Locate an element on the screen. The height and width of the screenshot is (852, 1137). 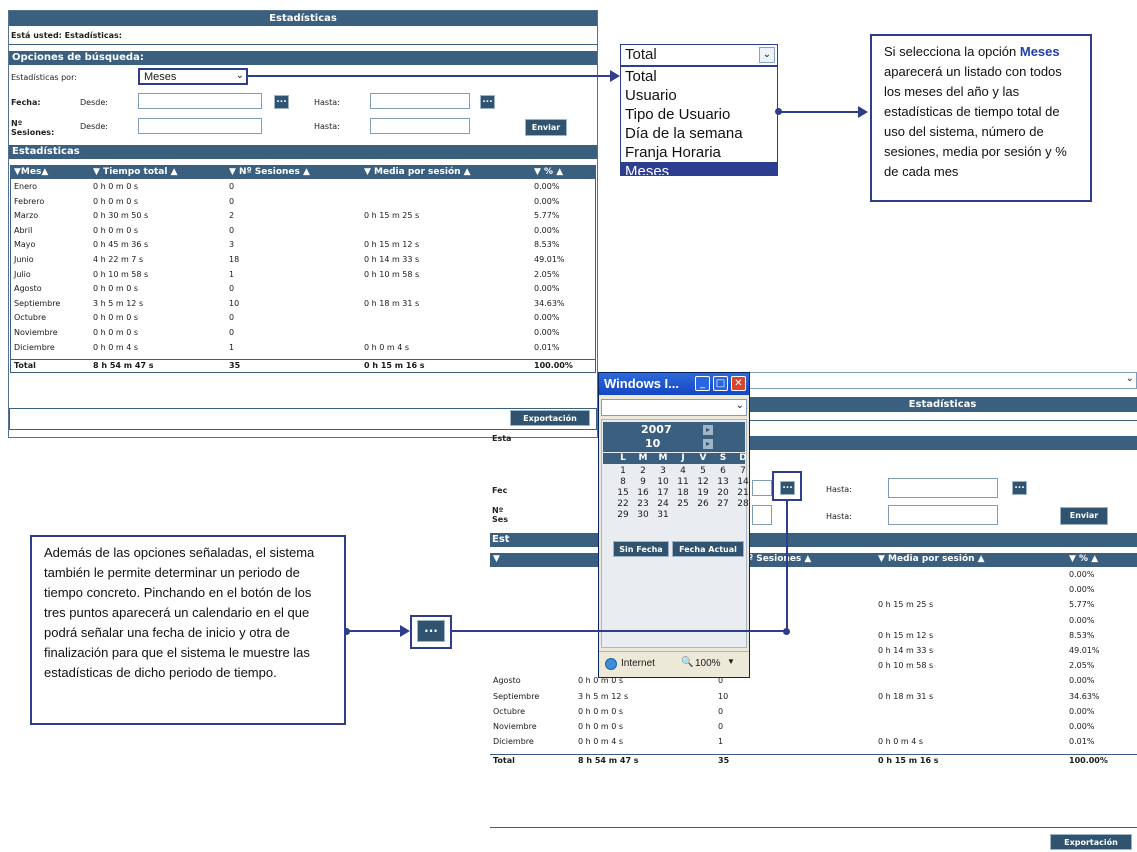
breadcrumb: Está usted: Estadísticas: is located at coordinates (66, 35).